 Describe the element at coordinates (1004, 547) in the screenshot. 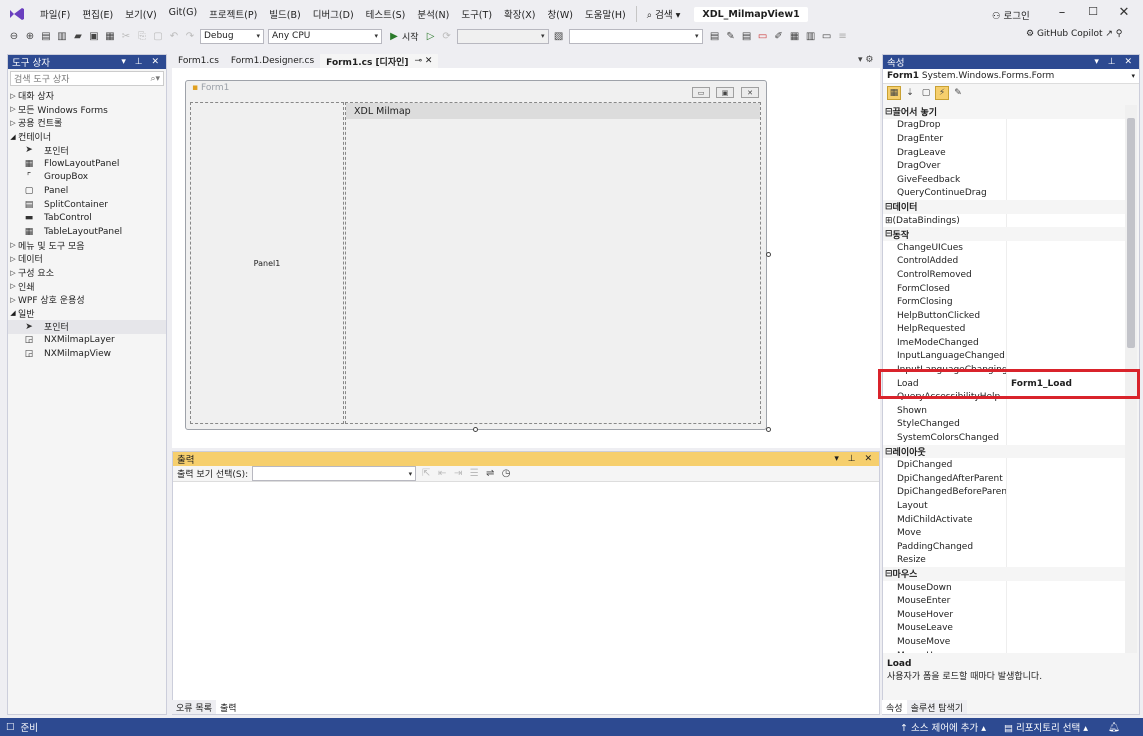

I see `property-row: PaddingChanged` at that location.